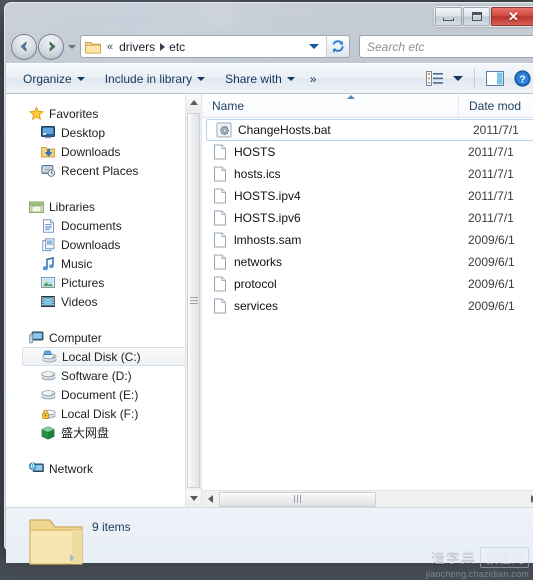 This screenshot has width=533, height=580. Describe the element at coordinates (177, 47) in the screenshot. I see `breadcrumb-item-etc: etc` at that location.